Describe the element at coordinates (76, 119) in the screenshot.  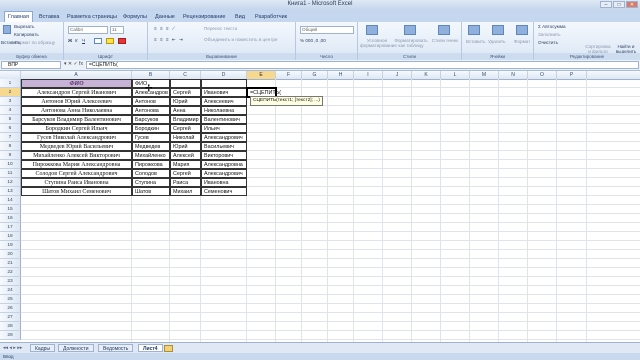
I see `full-name-cell: Барсуков Владимир Валентинович` at that location.